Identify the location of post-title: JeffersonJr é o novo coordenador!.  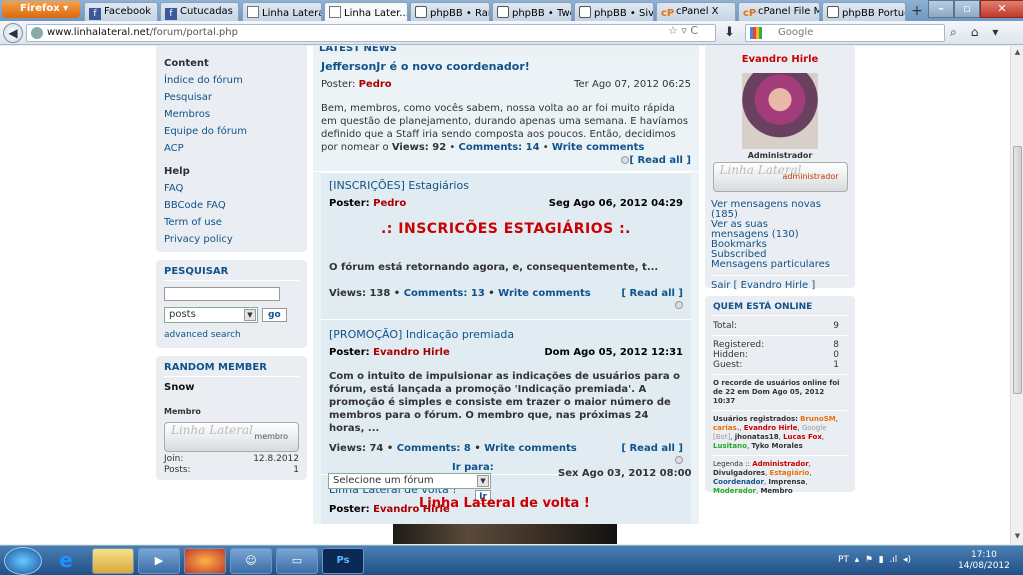
(506, 66).